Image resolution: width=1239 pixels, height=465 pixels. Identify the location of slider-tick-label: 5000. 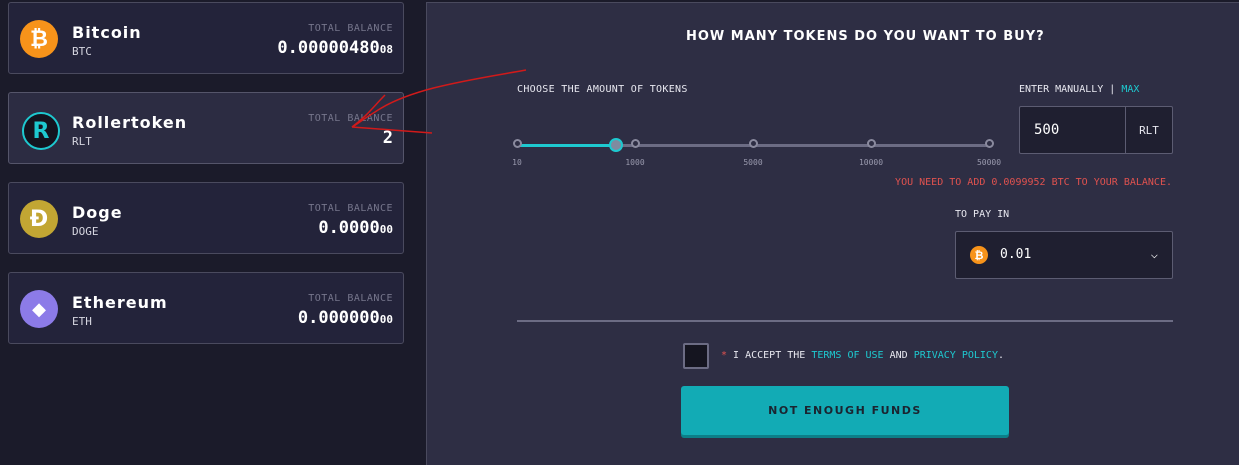
(753, 162).